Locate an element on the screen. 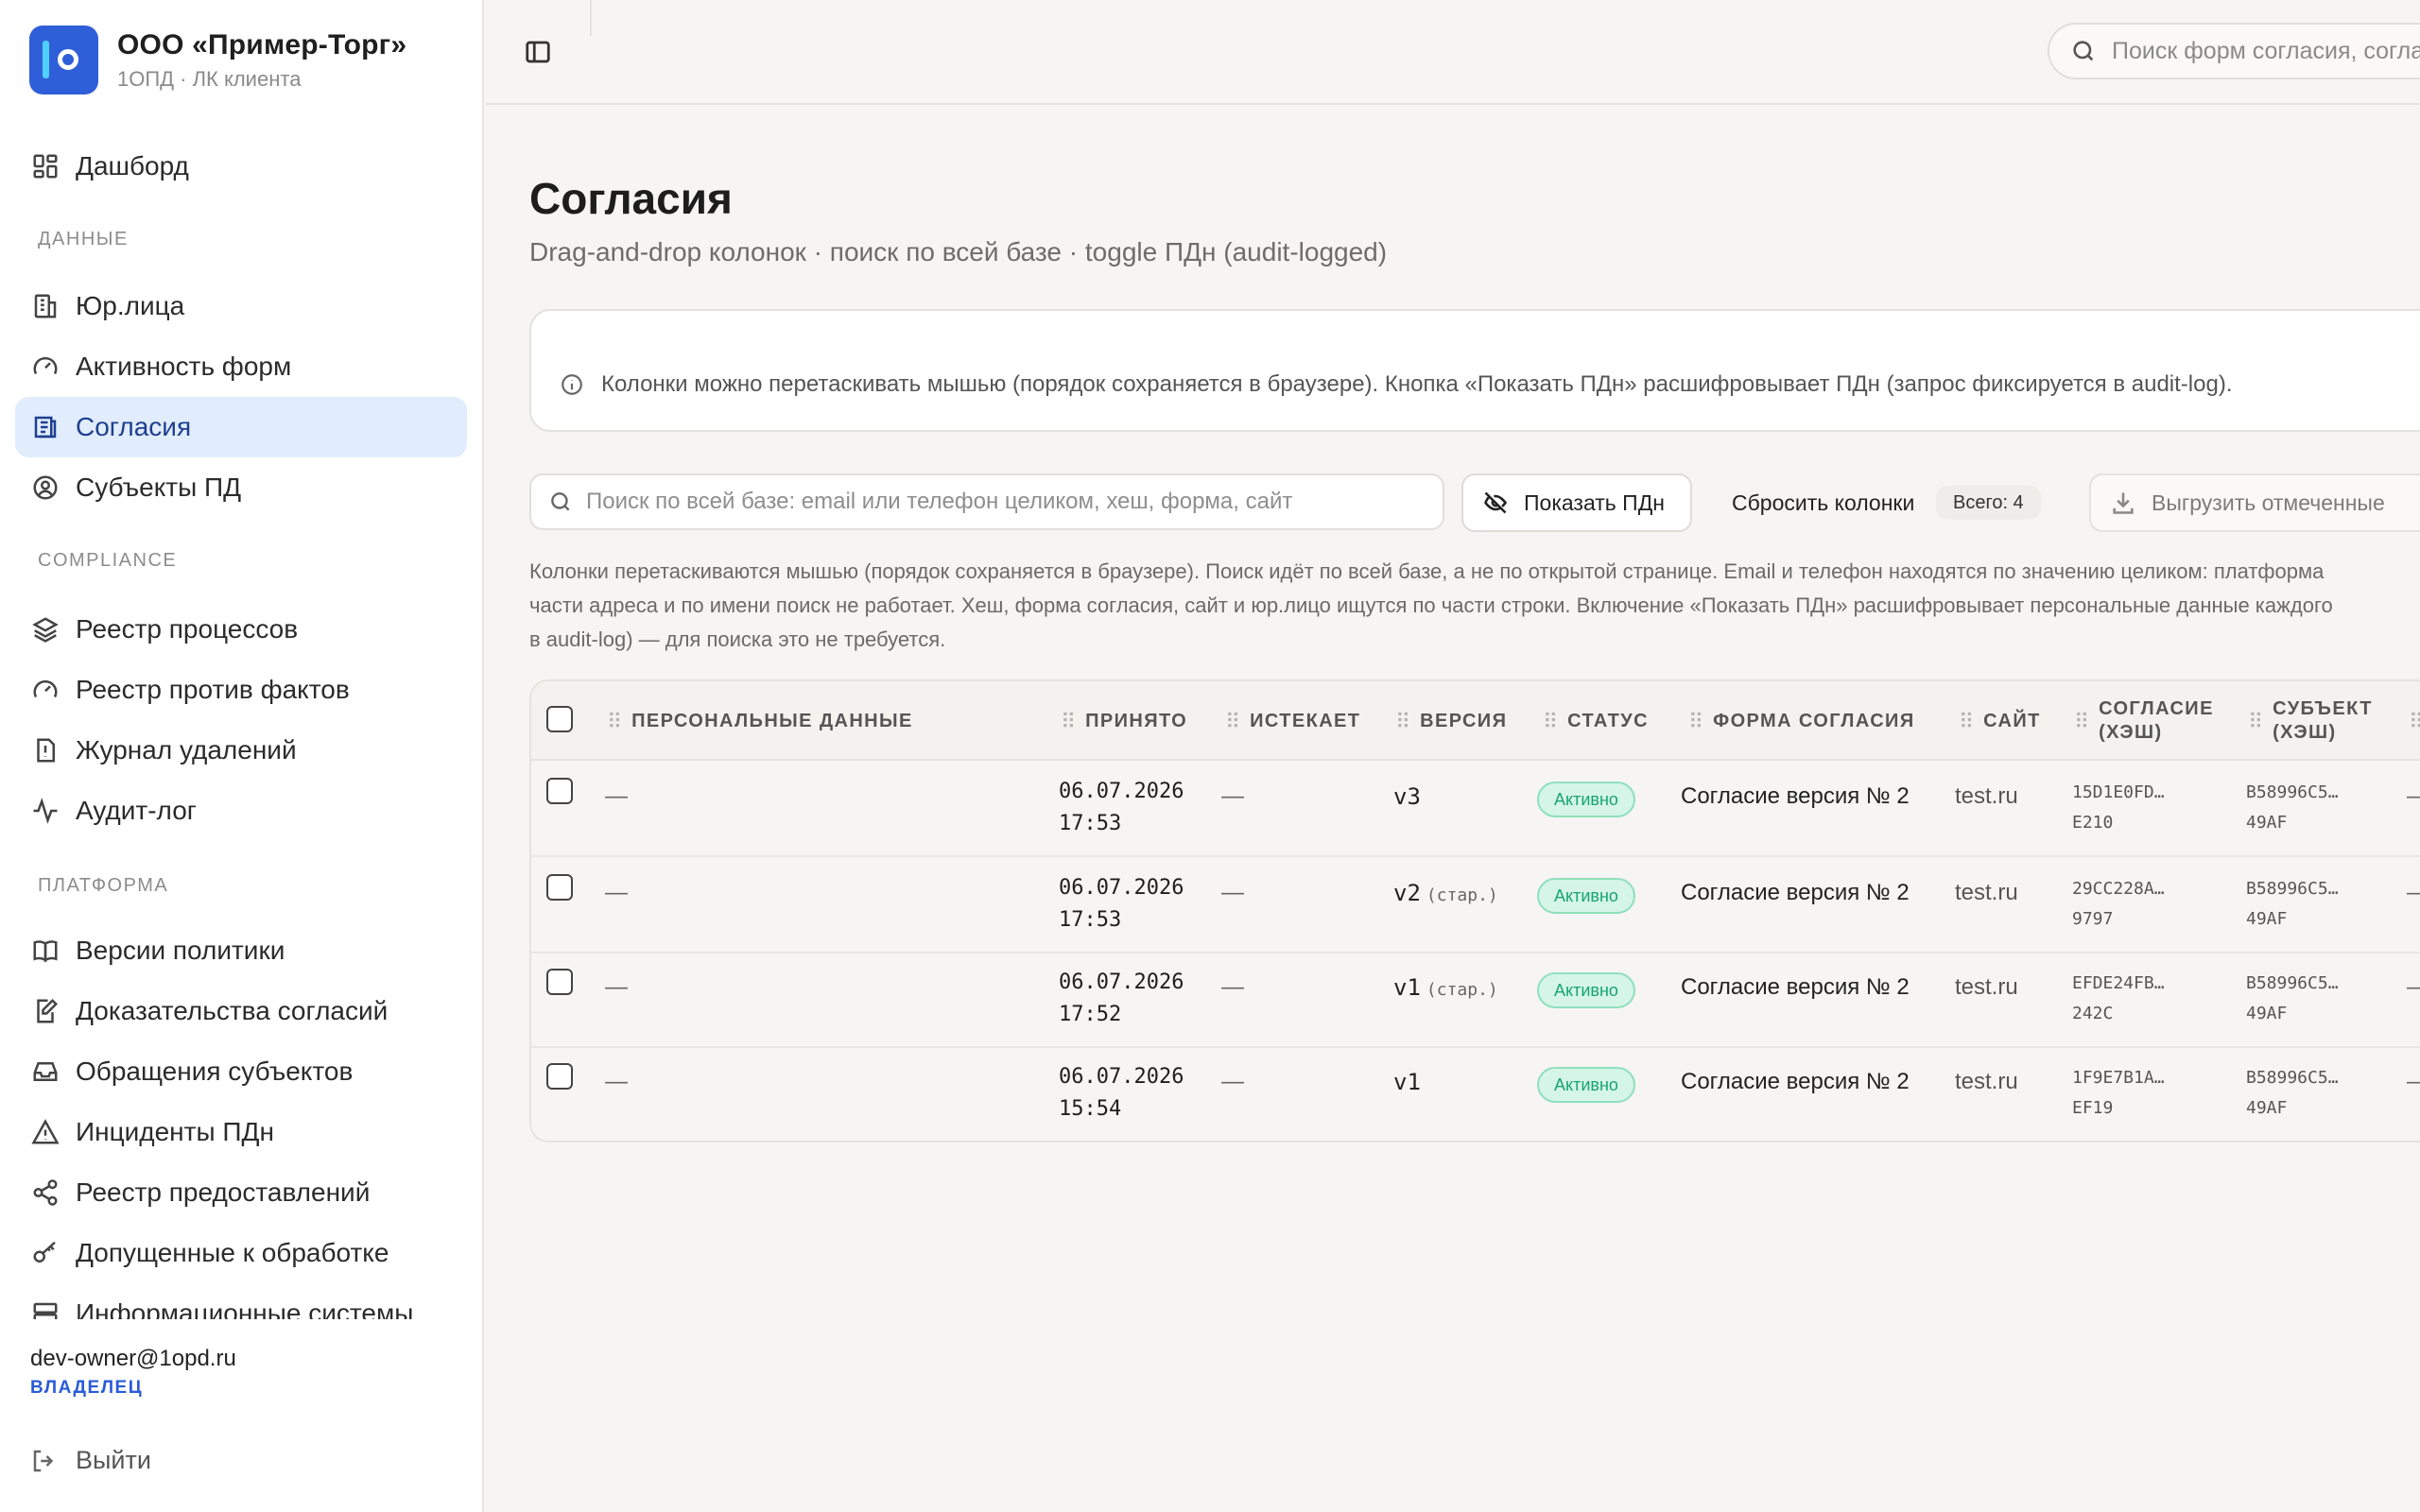 Image resolution: width=2420 pixels, height=1512 pixels. show-pd-button: Показать ПДн is located at coordinates (1576, 502).